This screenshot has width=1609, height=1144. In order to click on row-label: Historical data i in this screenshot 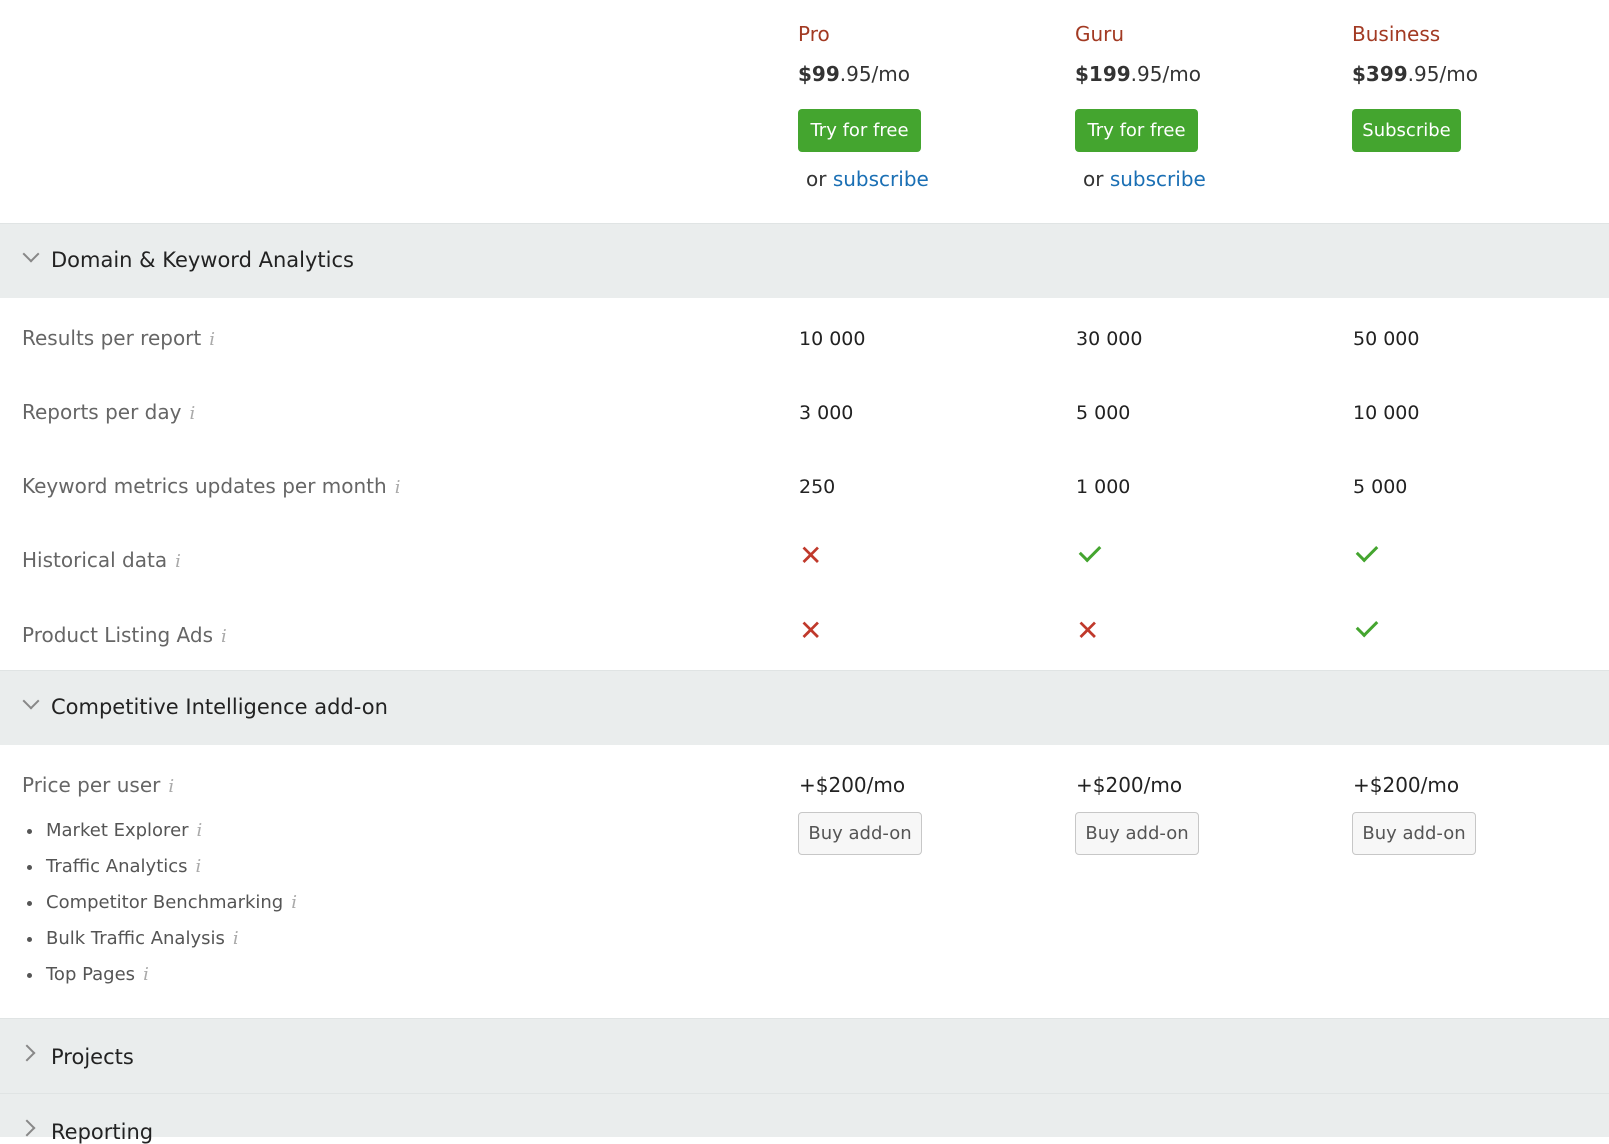, I will do `click(101, 560)`.